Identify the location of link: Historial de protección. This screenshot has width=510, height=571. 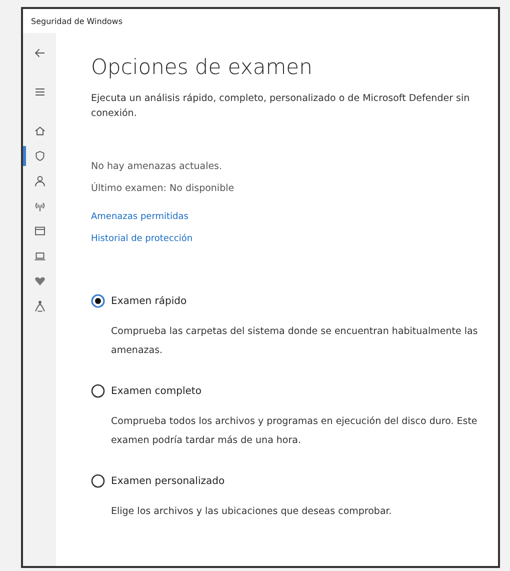
(142, 239).